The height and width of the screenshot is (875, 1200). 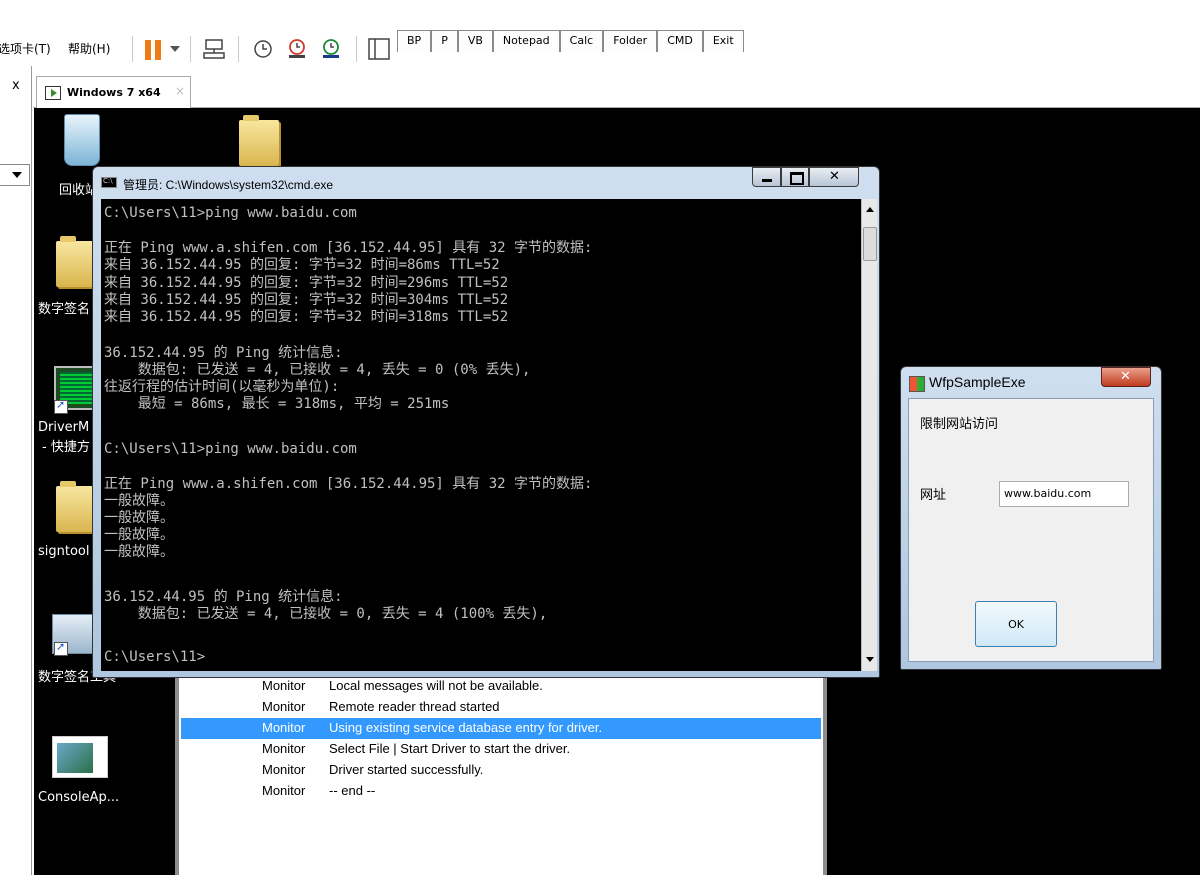 What do you see at coordinates (406, 769) in the screenshot?
I see `log-message: Driver started successfully.` at bounding box center [406, 769].